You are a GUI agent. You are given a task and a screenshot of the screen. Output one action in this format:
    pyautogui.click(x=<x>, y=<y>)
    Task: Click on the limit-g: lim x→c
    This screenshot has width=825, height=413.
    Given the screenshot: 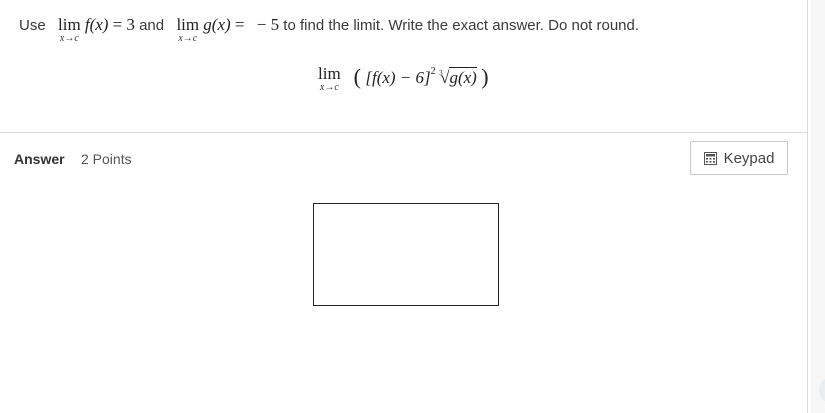 What is the action you would take?
    pyautogui.click(x=188, y=29)
    